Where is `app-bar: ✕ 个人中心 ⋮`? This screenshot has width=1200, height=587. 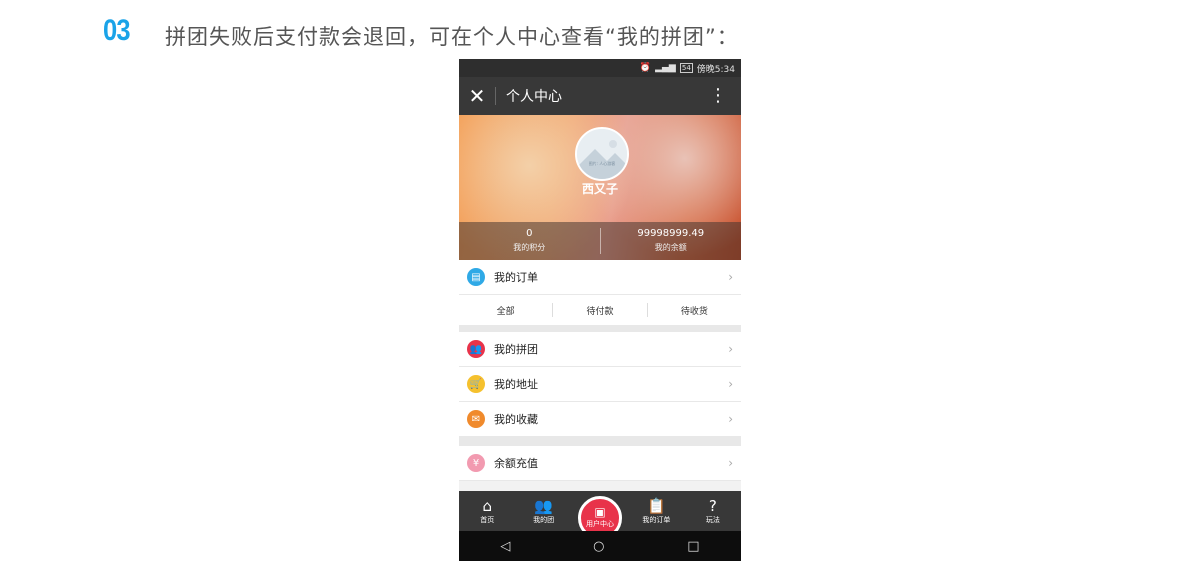 app-bar: ✕ 个人中心 ⋮ is located at coordinates (600, 96).